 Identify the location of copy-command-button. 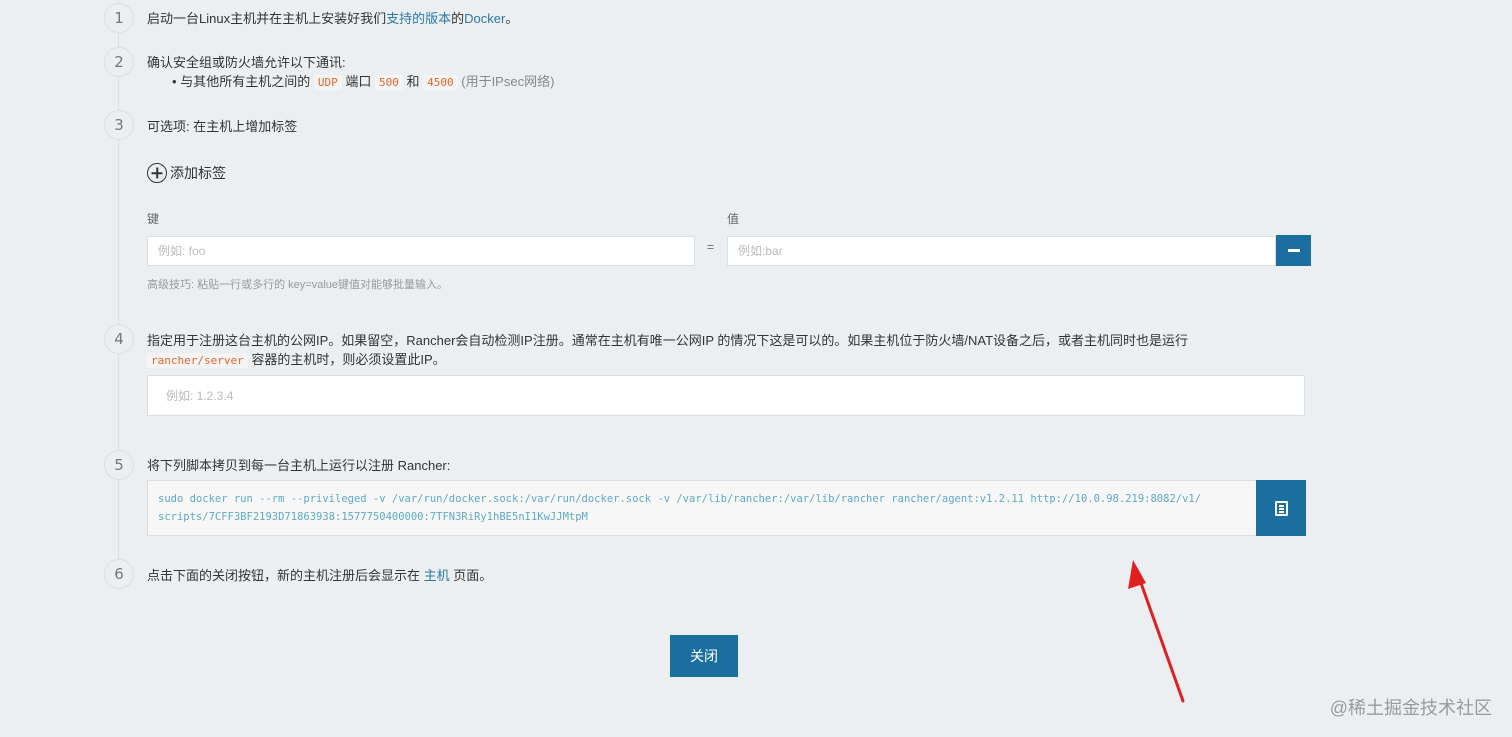
(1281, 508).